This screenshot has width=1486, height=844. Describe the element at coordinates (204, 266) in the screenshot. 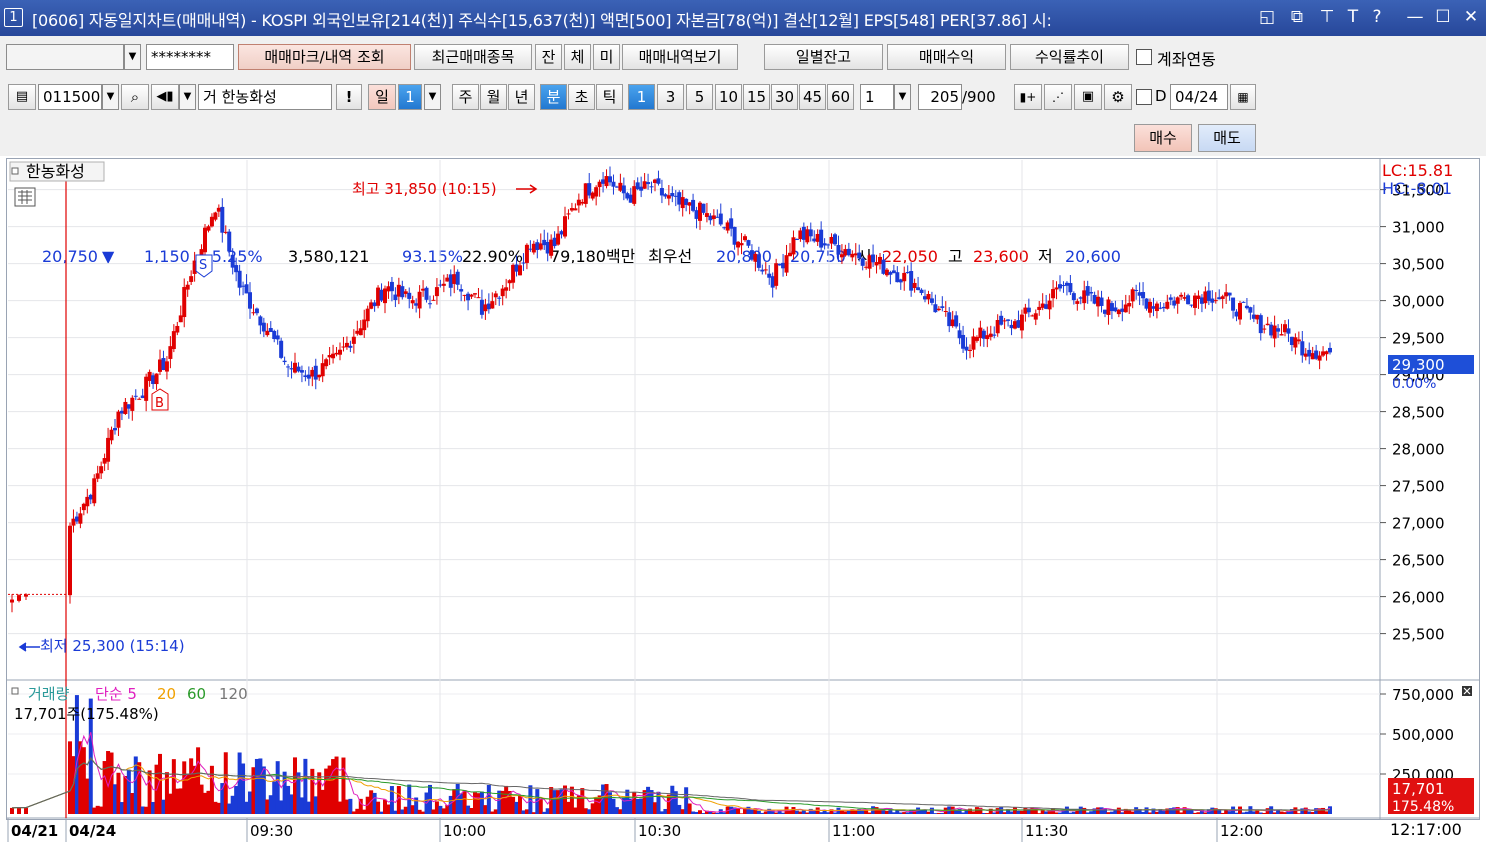

I see `sell-marker: S` at that location.